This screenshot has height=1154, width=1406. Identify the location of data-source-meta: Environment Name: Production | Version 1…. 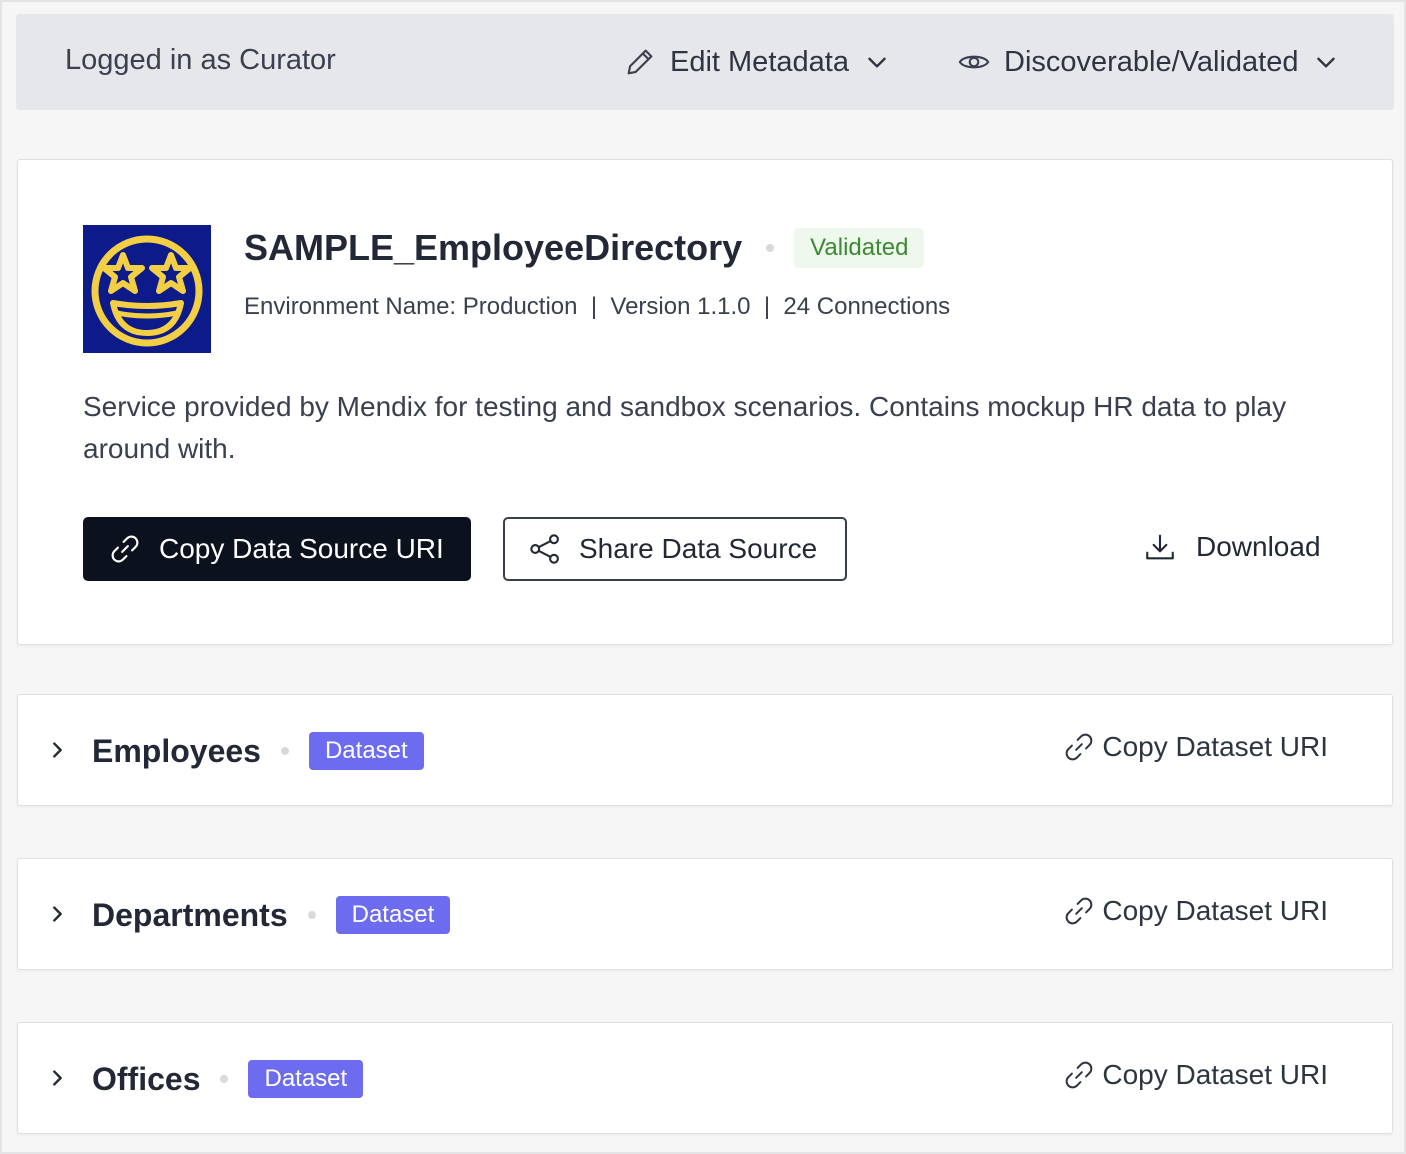
(597, 306).